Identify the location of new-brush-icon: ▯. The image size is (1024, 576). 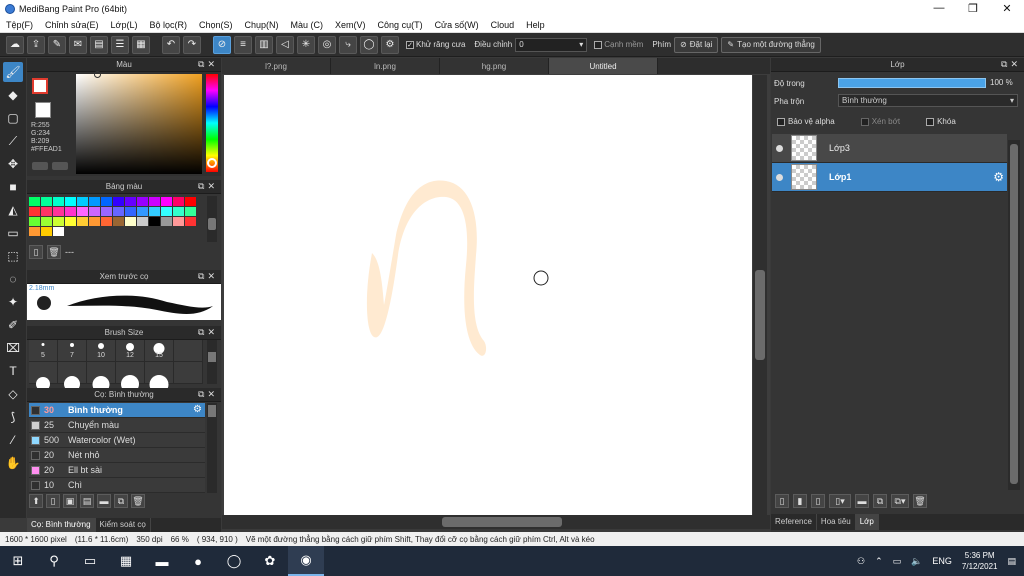
(53, 501).